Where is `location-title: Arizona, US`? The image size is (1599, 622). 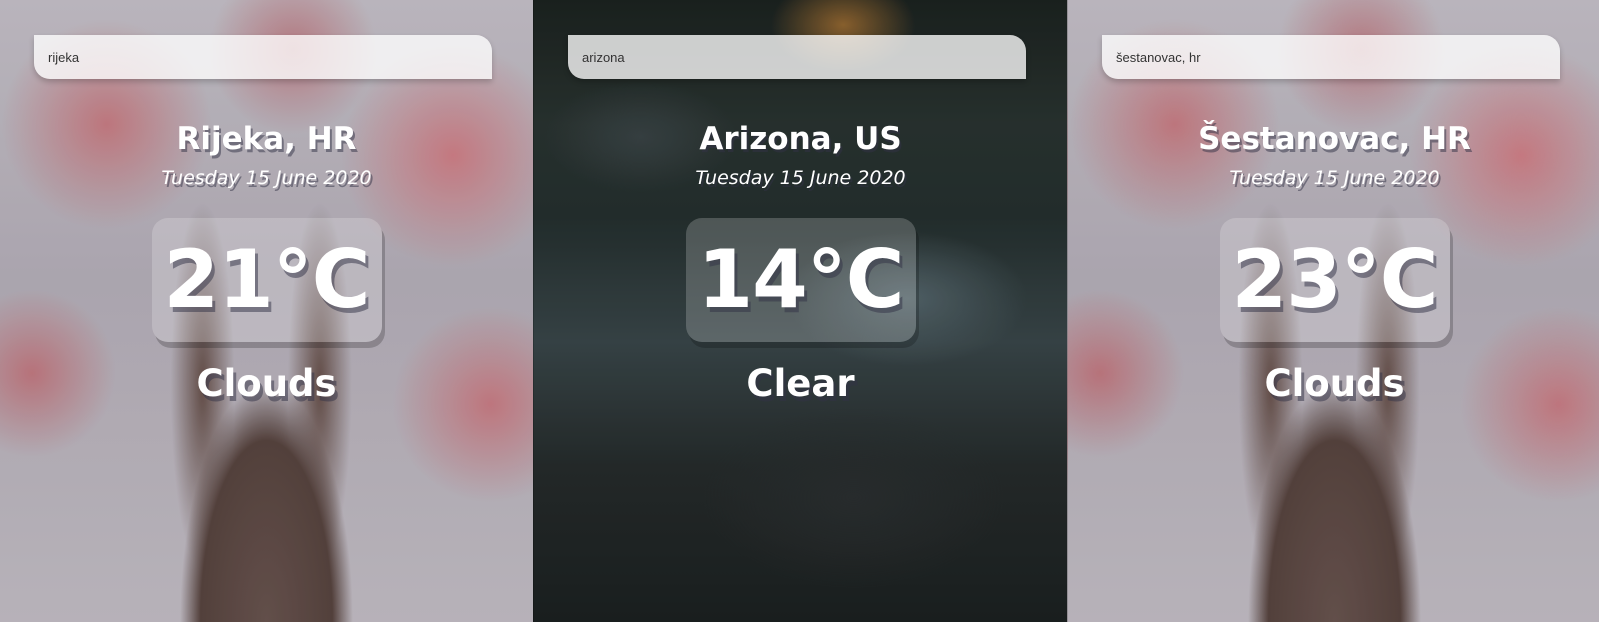 location-title: Arizona, US is located at coordinates (800, 139).